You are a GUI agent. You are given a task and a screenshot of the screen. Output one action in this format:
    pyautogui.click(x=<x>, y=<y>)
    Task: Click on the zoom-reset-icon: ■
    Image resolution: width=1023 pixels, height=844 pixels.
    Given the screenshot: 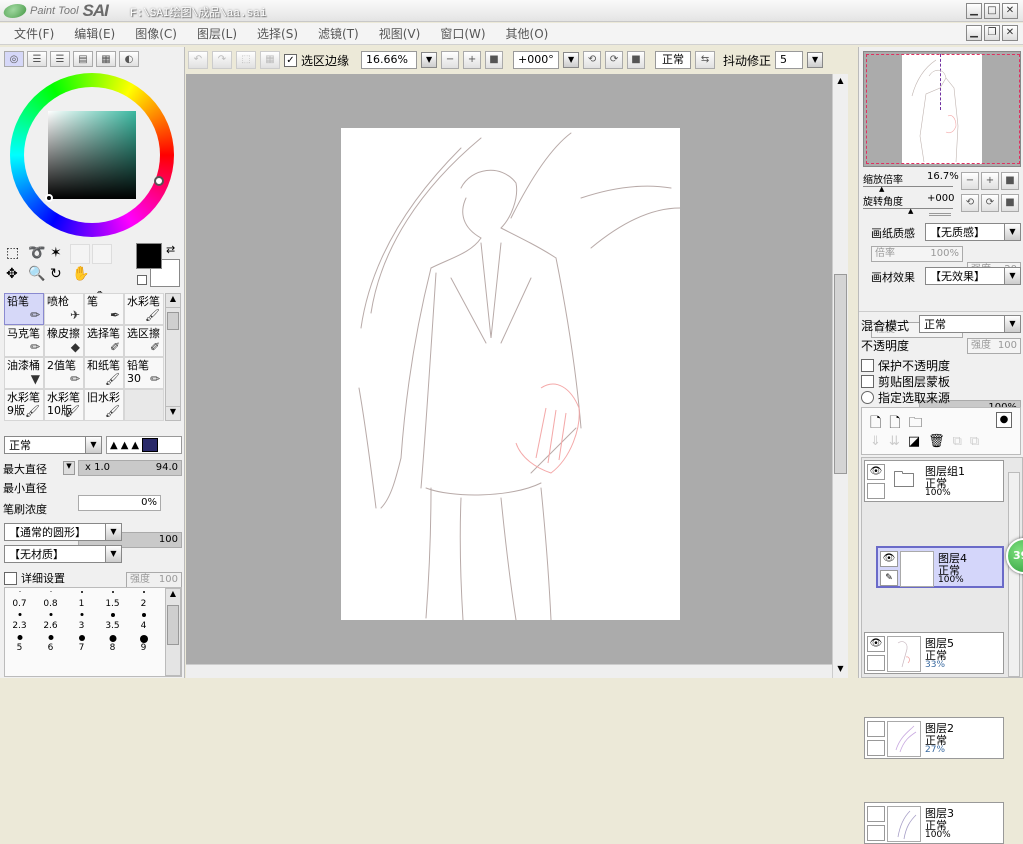 What is the action you would take?
    pyautogui.click(x=494, y=60)
    